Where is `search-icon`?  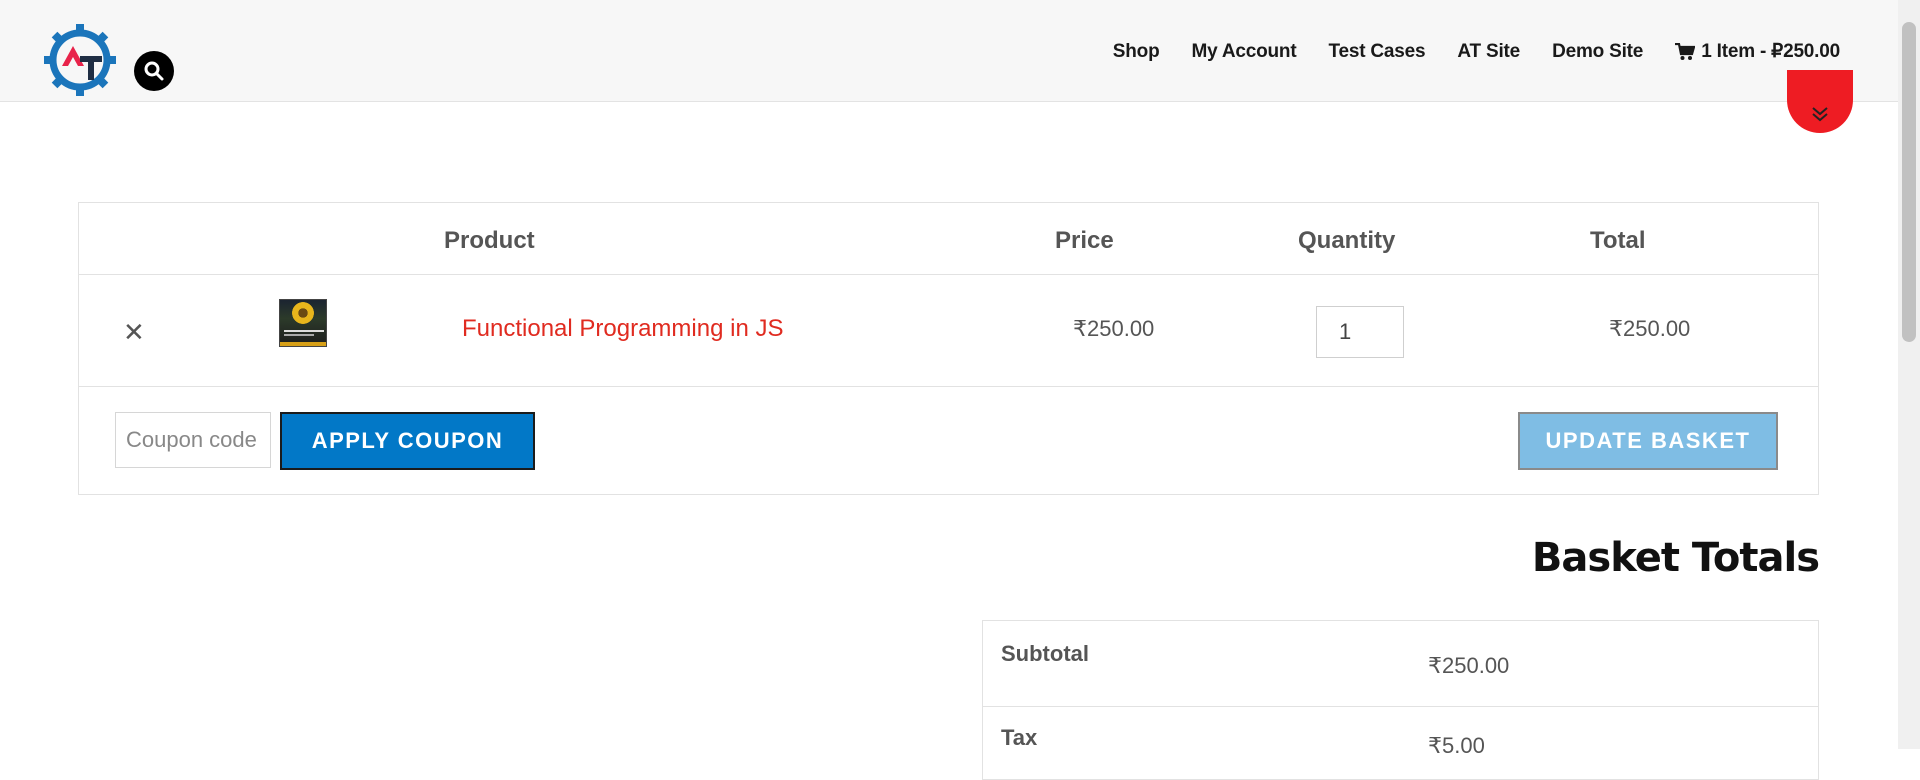
search-icon is located at coordinates (154, 71).